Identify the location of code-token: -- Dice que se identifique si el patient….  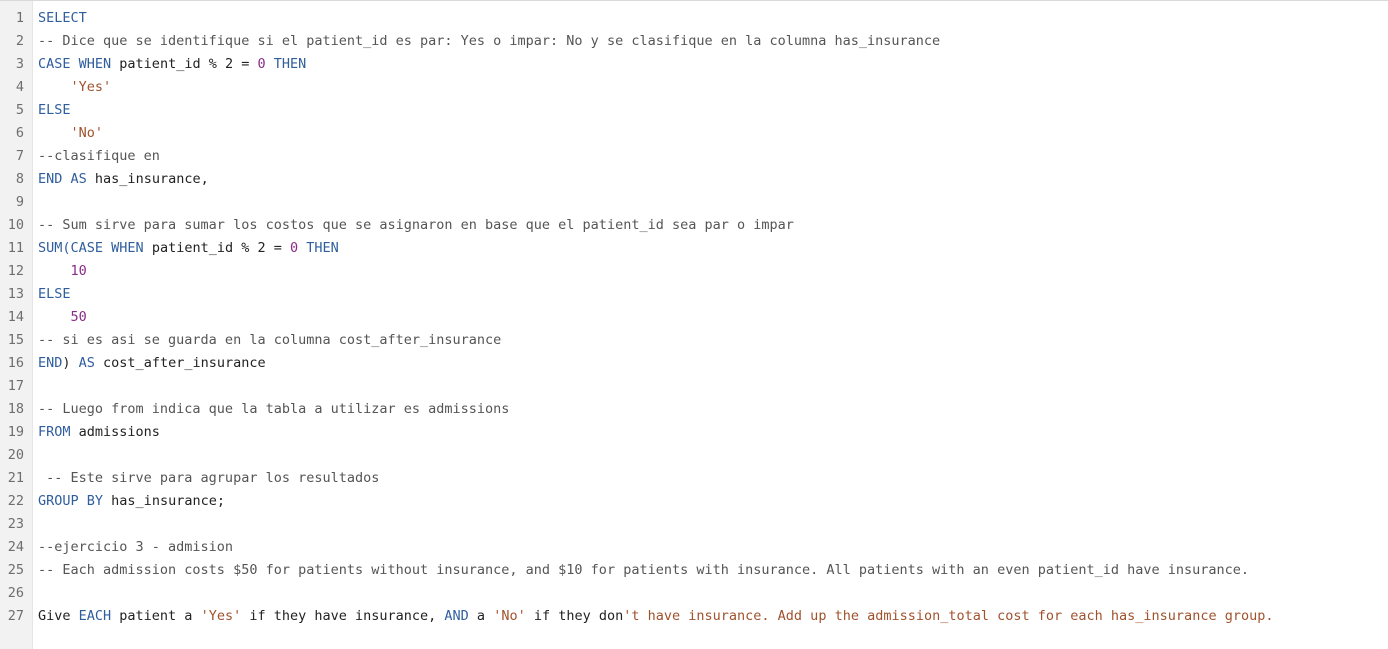
(489, 41).